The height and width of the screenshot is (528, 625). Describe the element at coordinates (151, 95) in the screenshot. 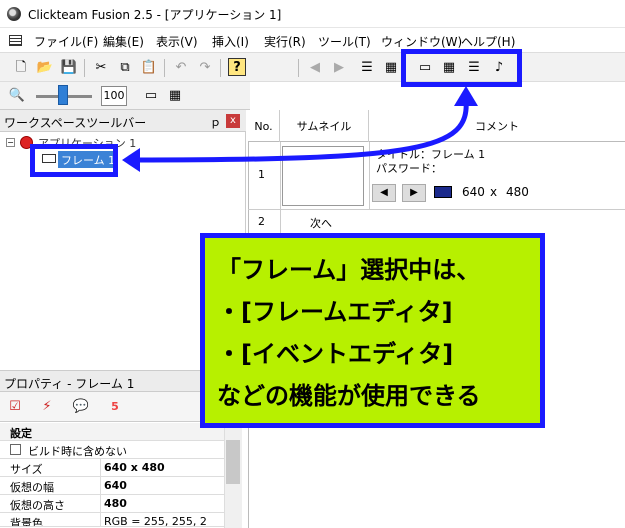

I see `frame-layout-icon: ▭` at that location.